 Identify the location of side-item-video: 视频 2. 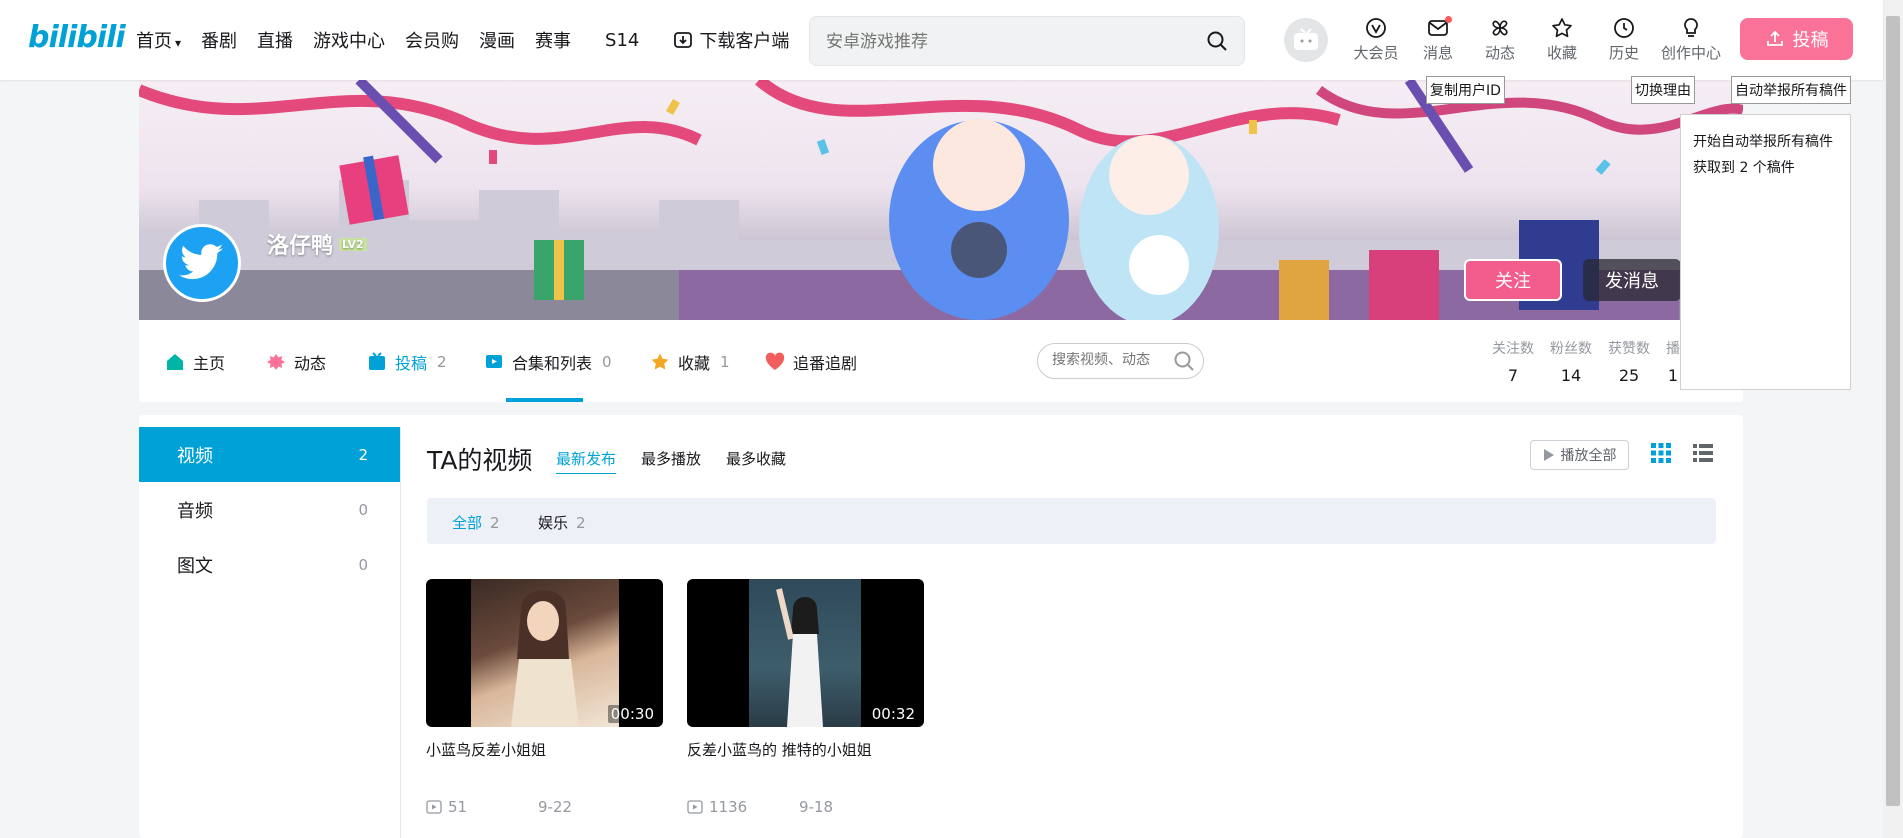
(269, 454).